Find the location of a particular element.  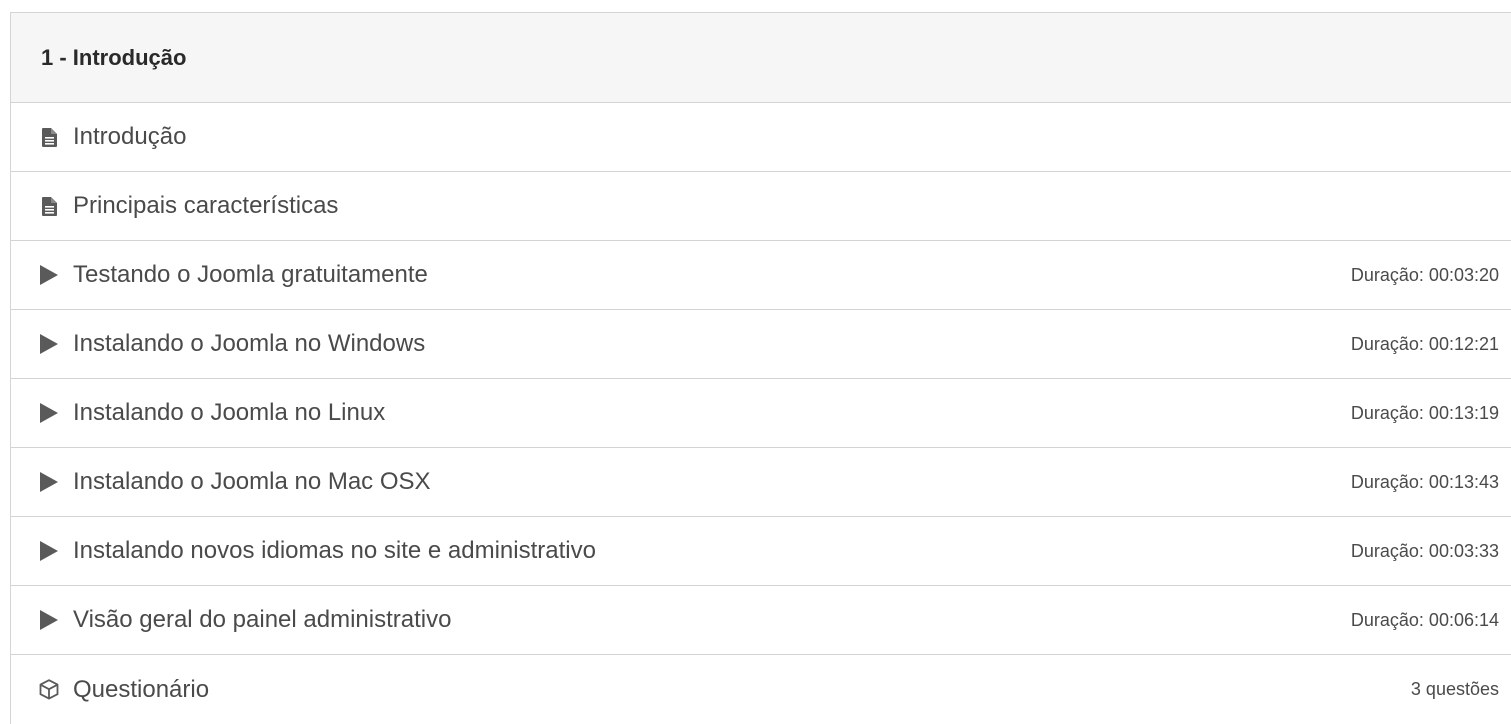

lesson-duration: Duração: 00:03:20 is located at coordinates (1424, 274).